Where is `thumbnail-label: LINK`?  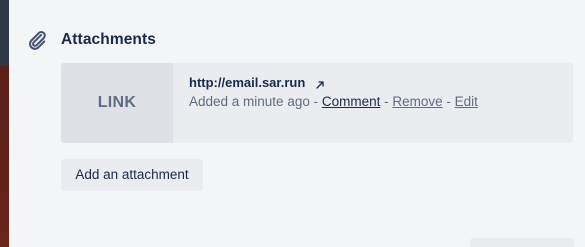 thumbnail-label: LINK is located at coordinates (117, 102).